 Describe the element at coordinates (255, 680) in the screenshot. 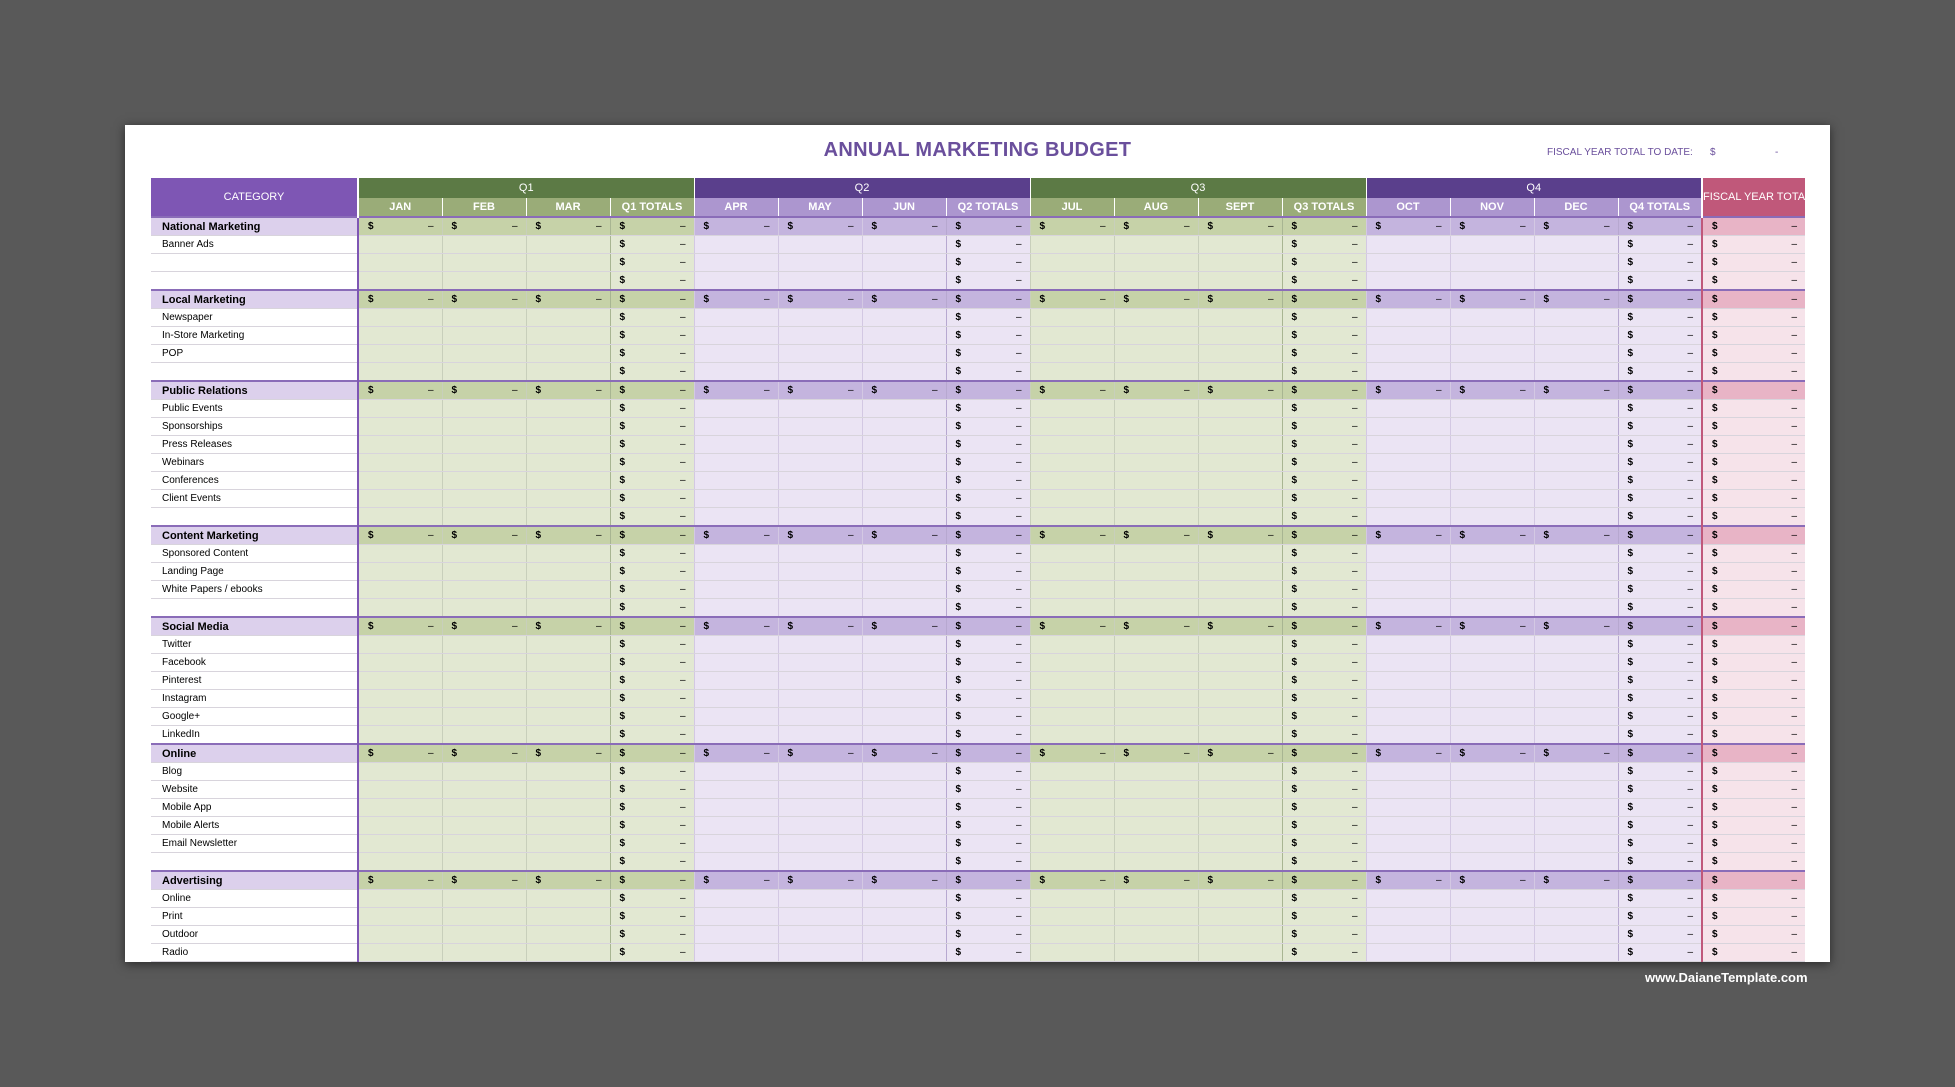

I see `line-item-label: Pinterest` at that location.